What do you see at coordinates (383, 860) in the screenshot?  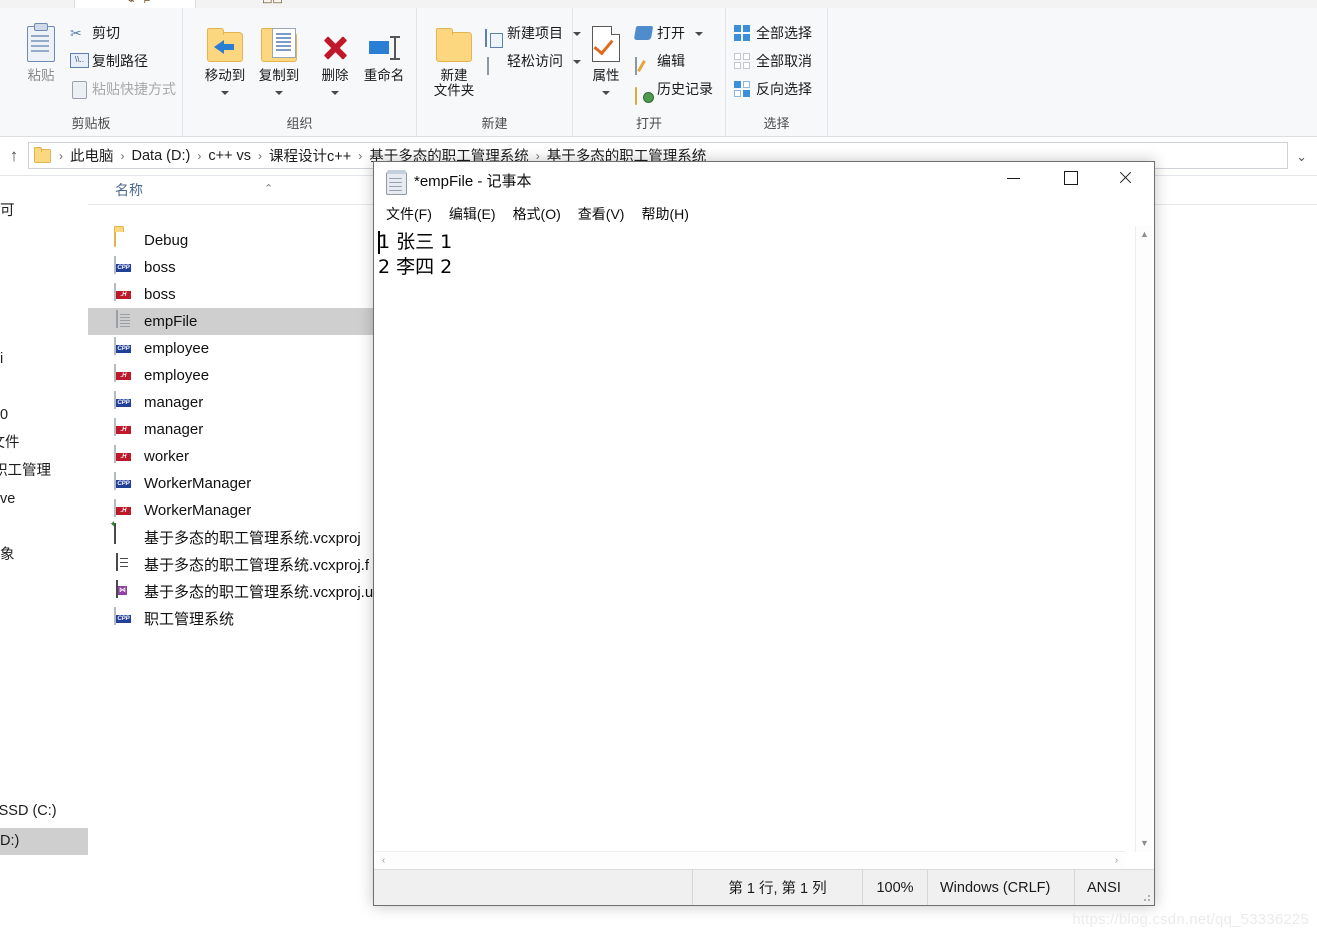 I see `scroll-left-icon: ‹` at bounding box center [383, 860].